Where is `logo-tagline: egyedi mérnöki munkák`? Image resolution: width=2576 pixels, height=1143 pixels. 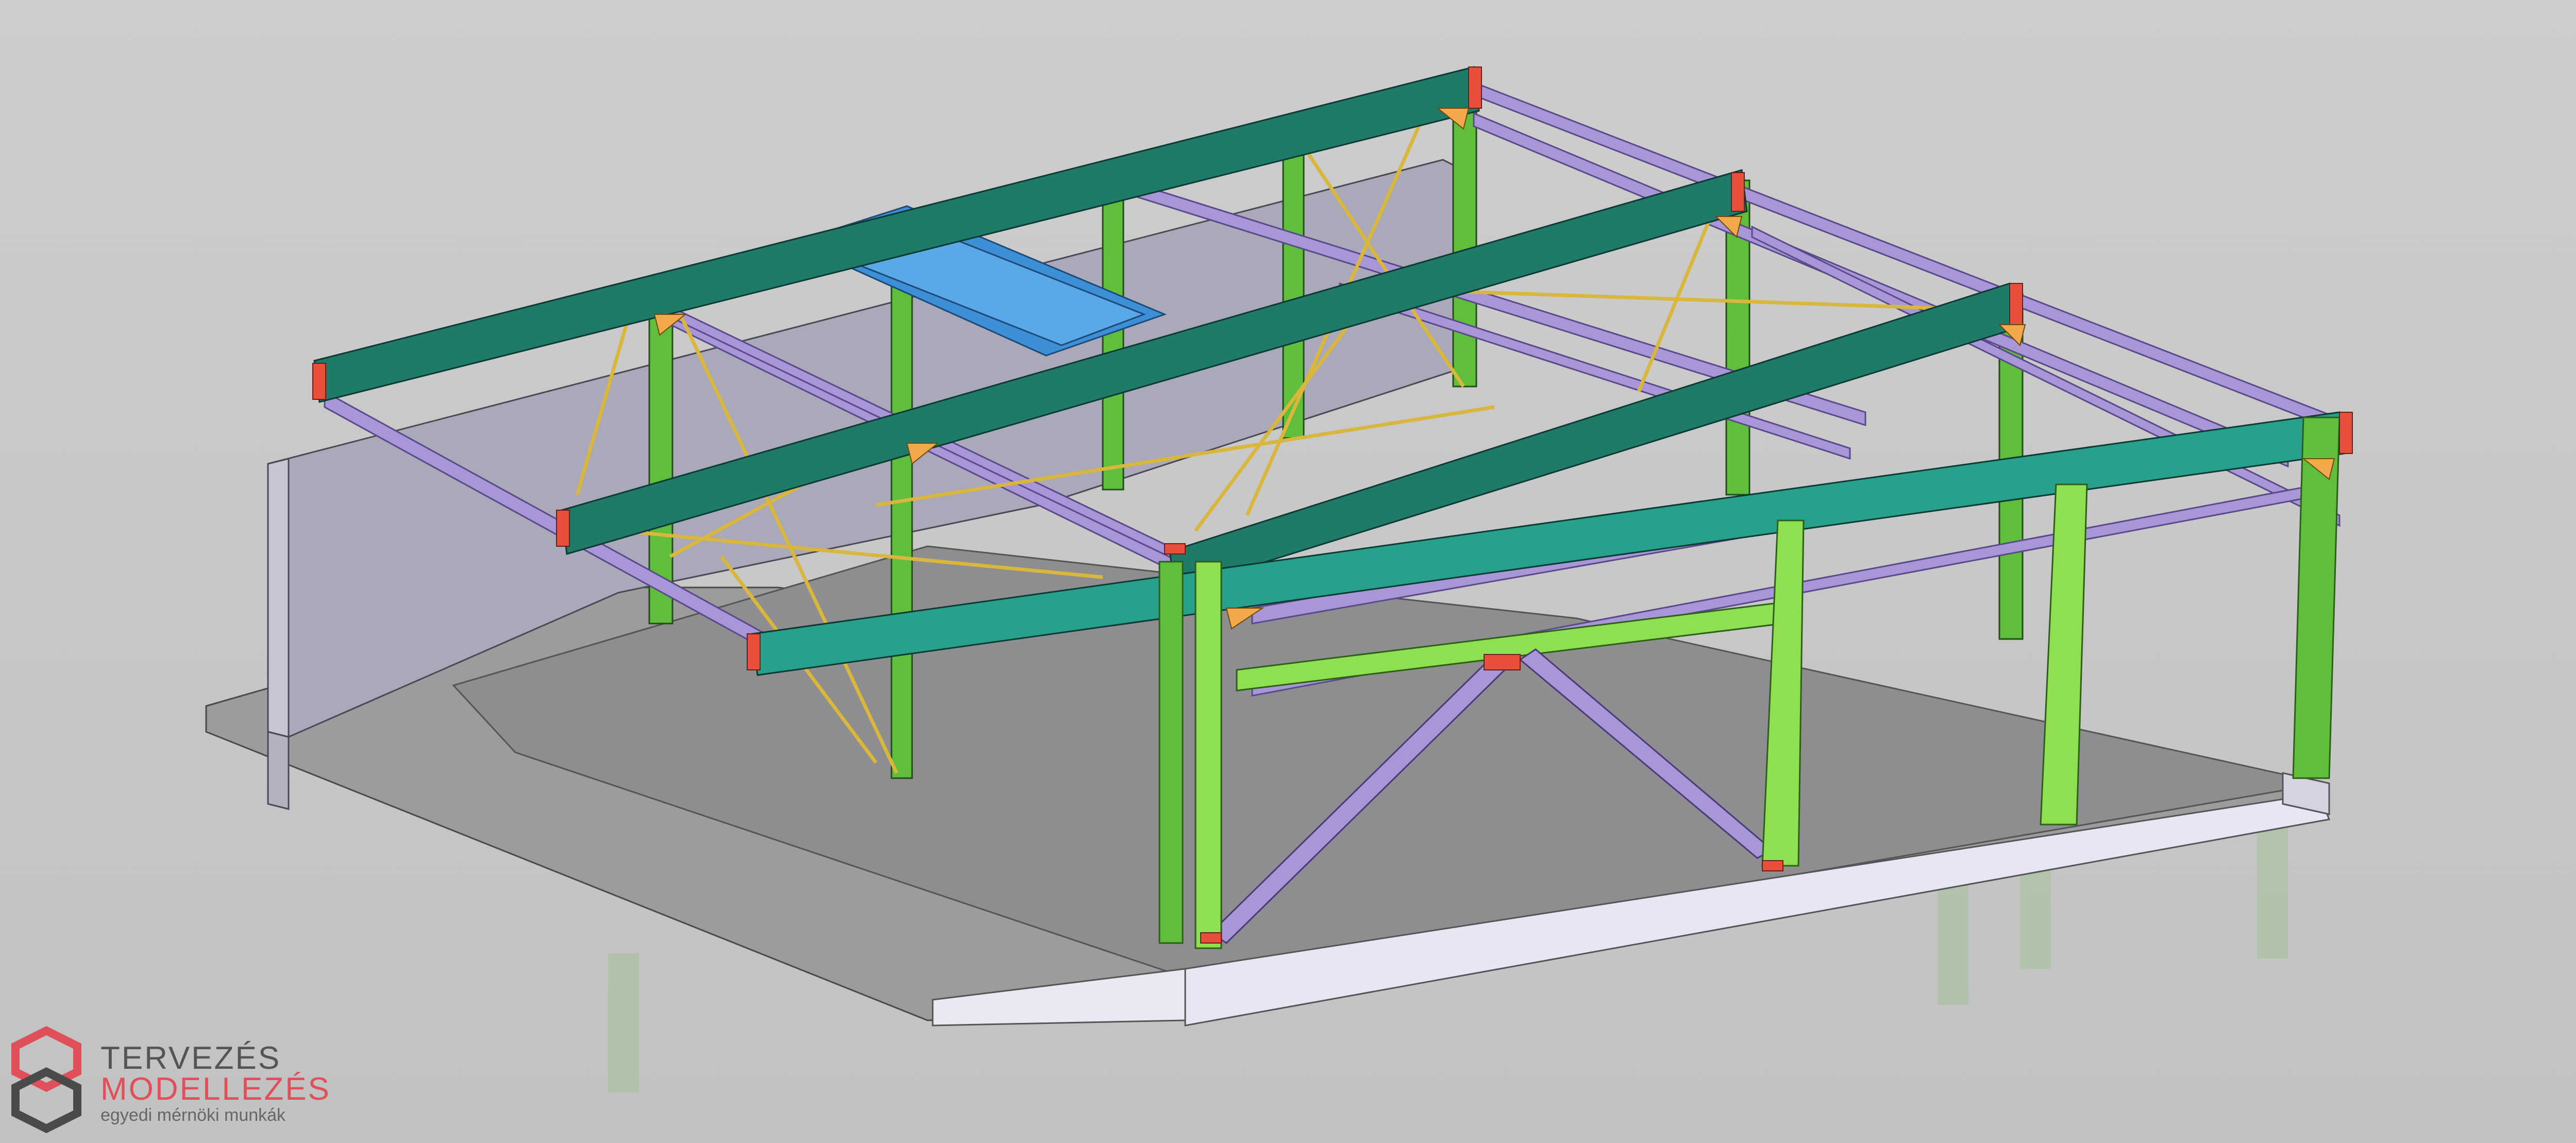
logo-tagline: egyedi mérnöki munkák is located at coordinates (193, 1115).